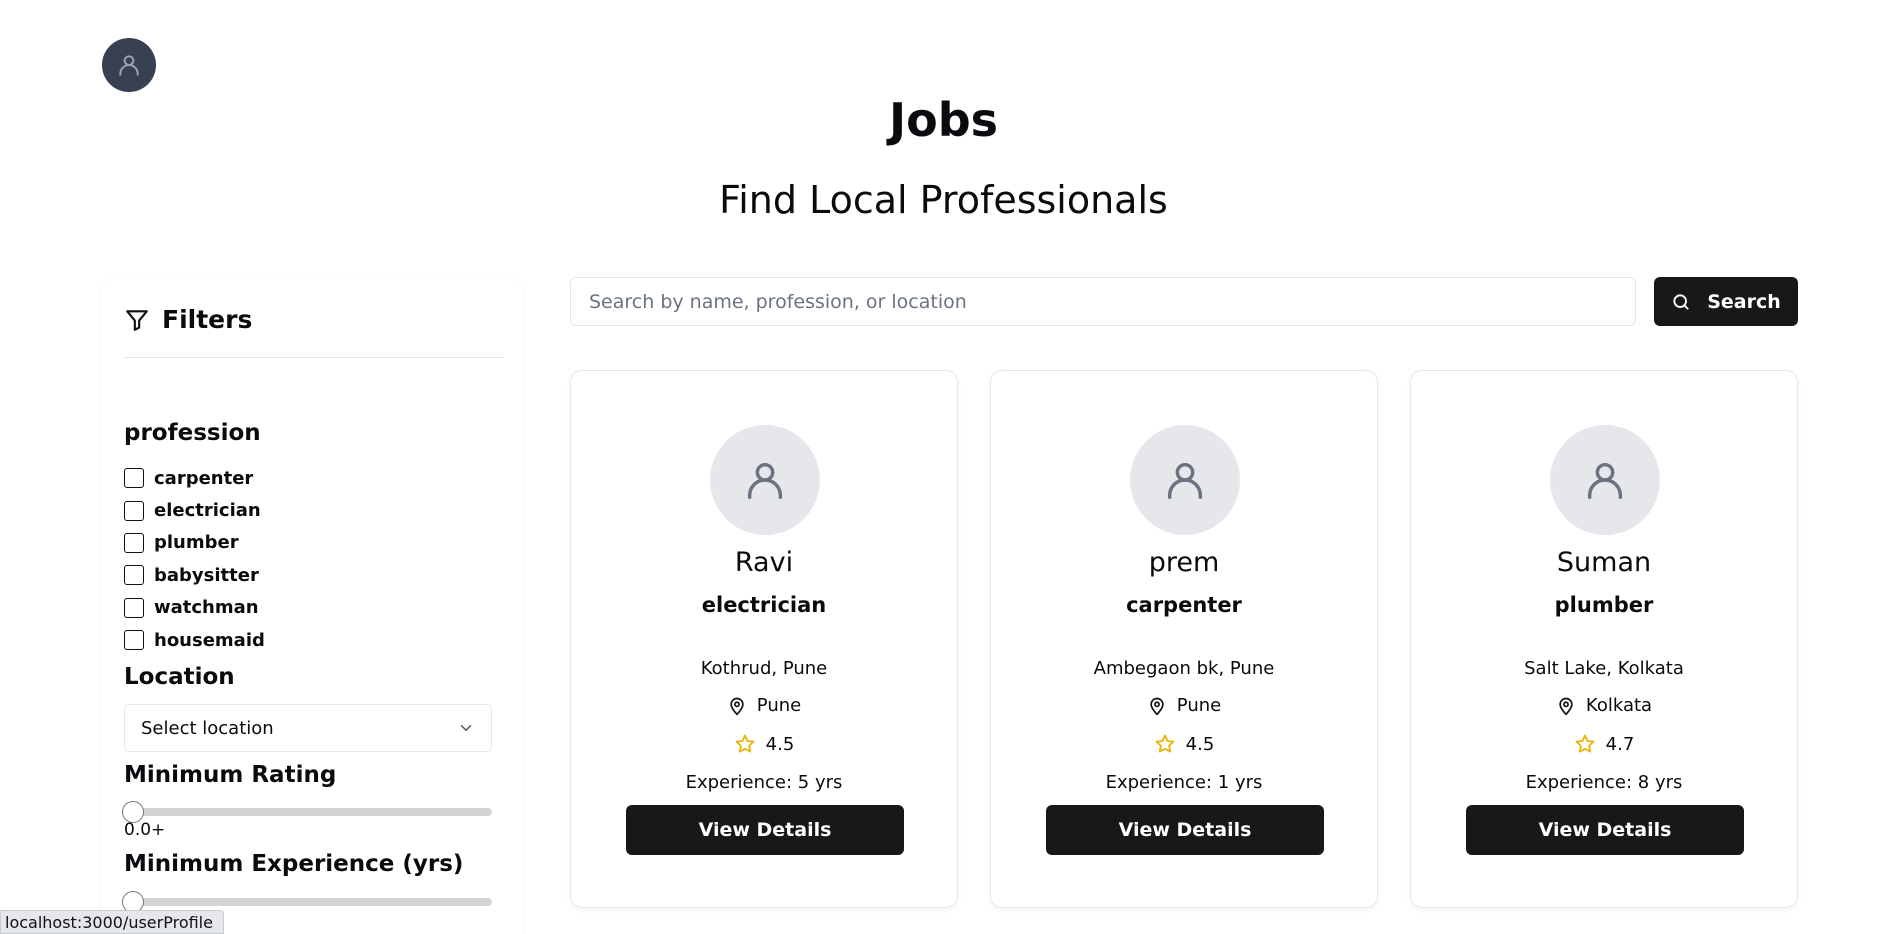 The image size is (1887, 934). I want to click on location-select: Select location, so click(308, 728).